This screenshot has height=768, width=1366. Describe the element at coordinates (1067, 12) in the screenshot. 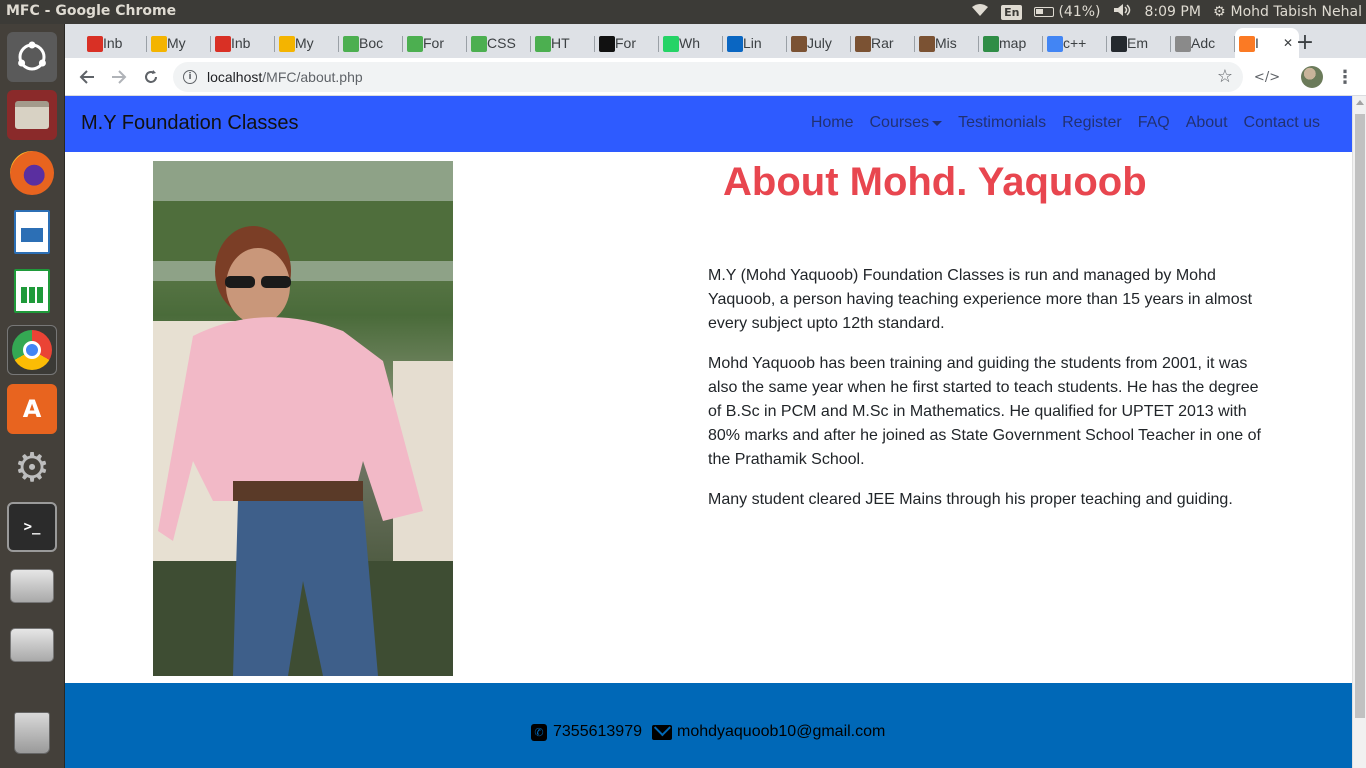

I see `battery-indicator: (41%)` at that location.